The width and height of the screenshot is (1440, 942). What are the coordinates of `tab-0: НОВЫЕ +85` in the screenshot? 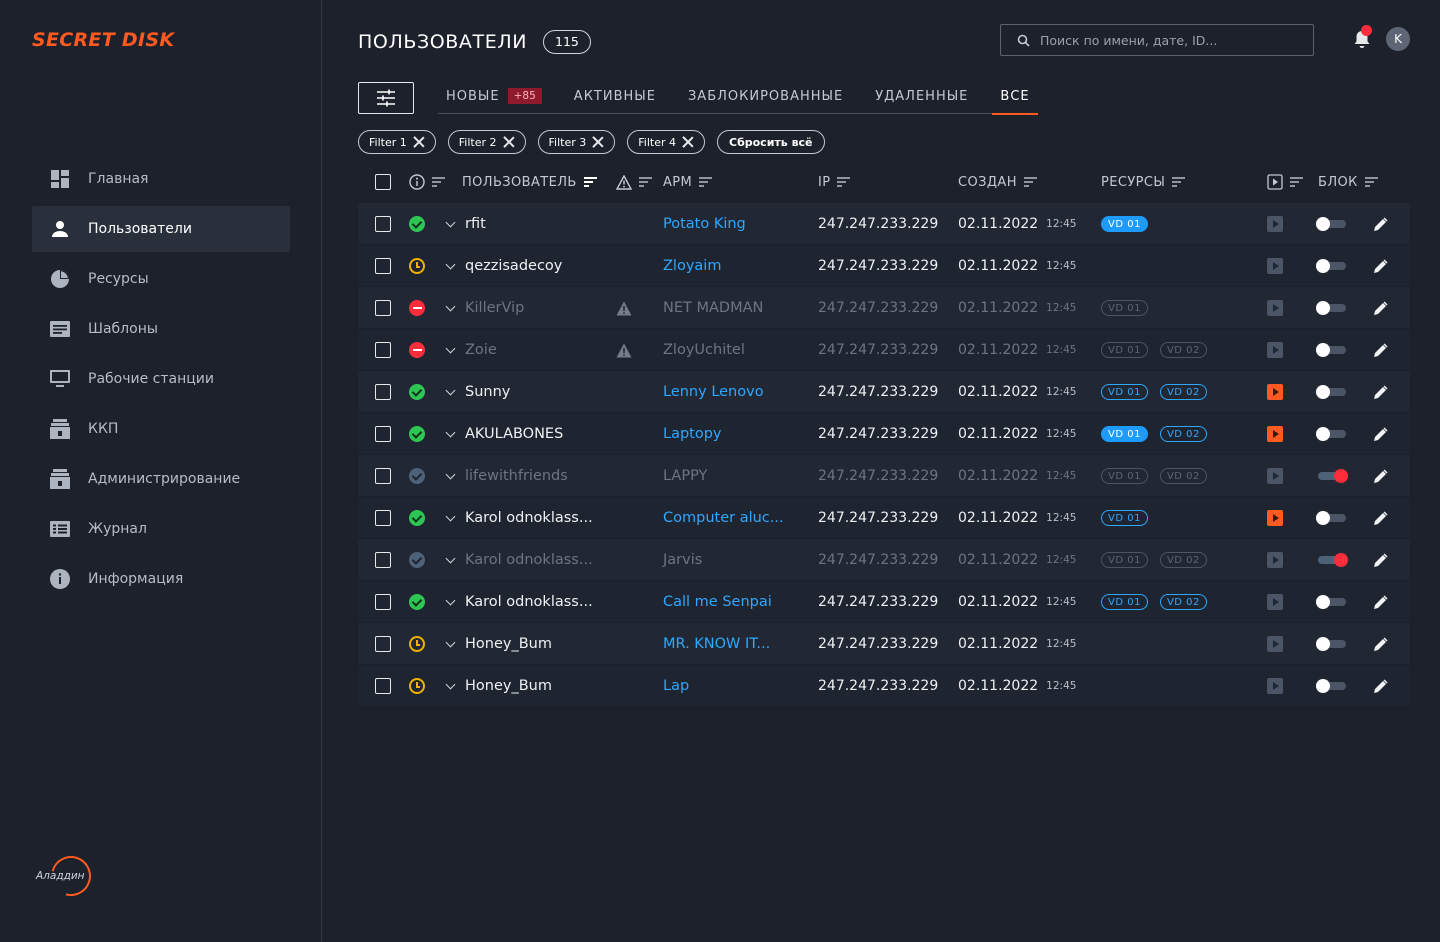 It's located at (494, 96).